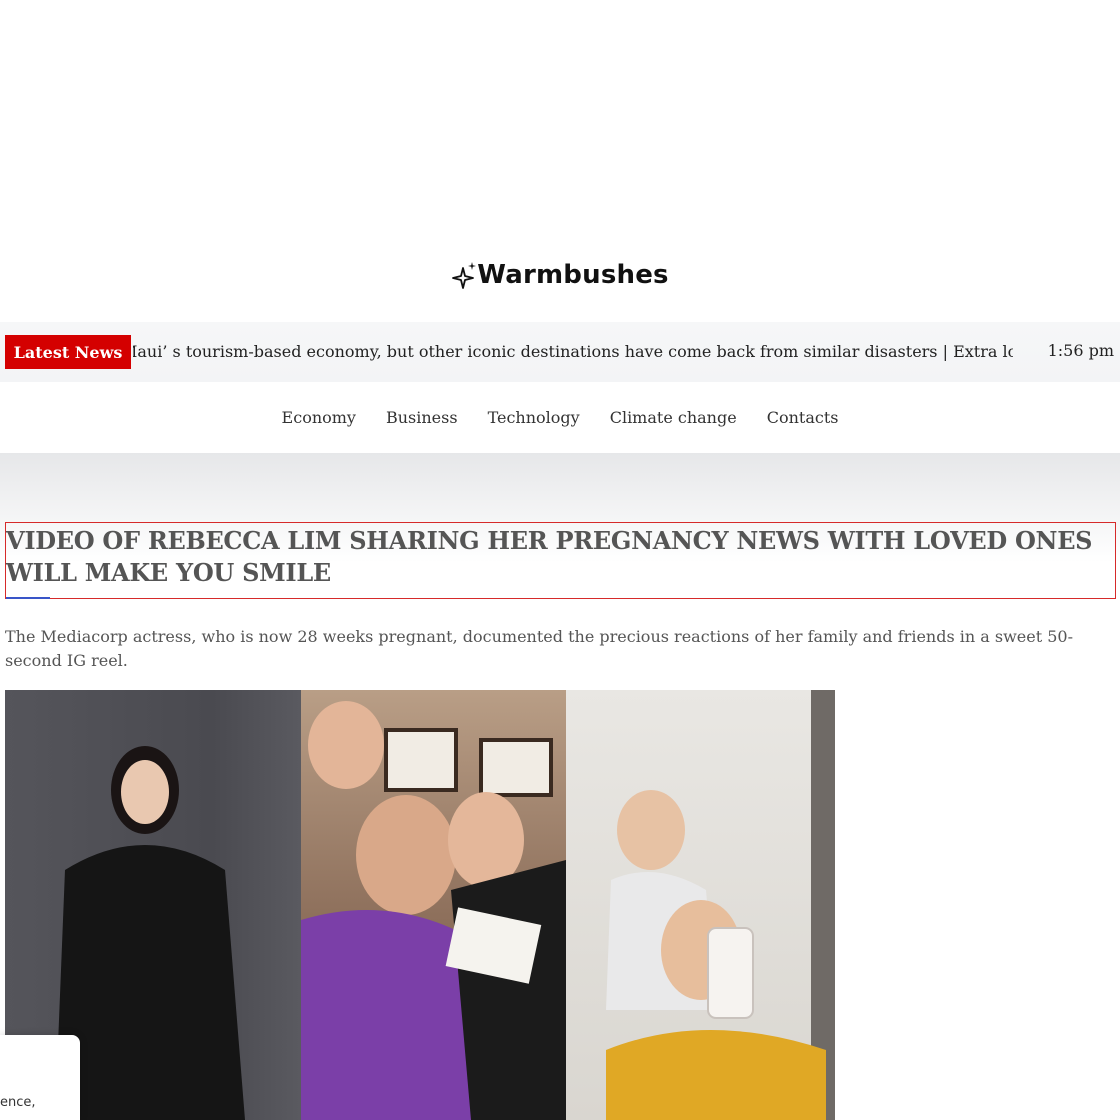  What do you see at coordinates (534, 416) in the screenshot?
I see `nav-technology: Technology` at bounding box center [534, 416].